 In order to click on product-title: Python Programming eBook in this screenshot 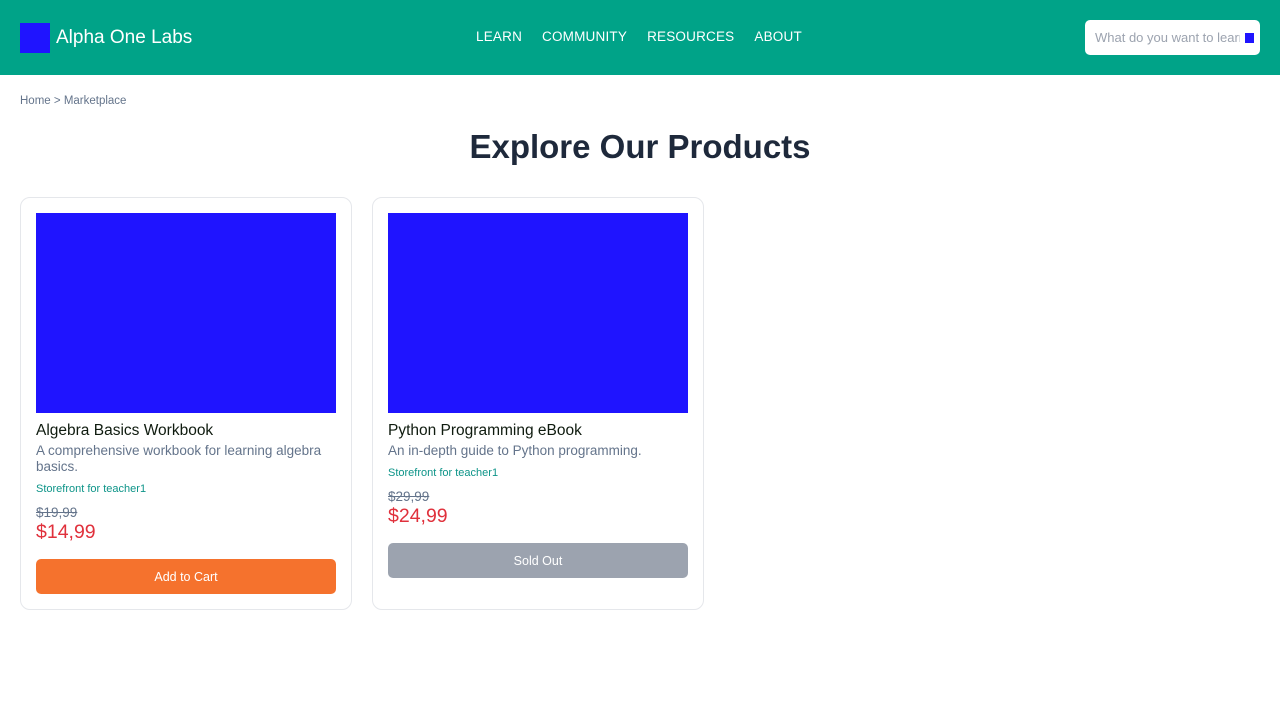, I will do `click(538, 431)`.